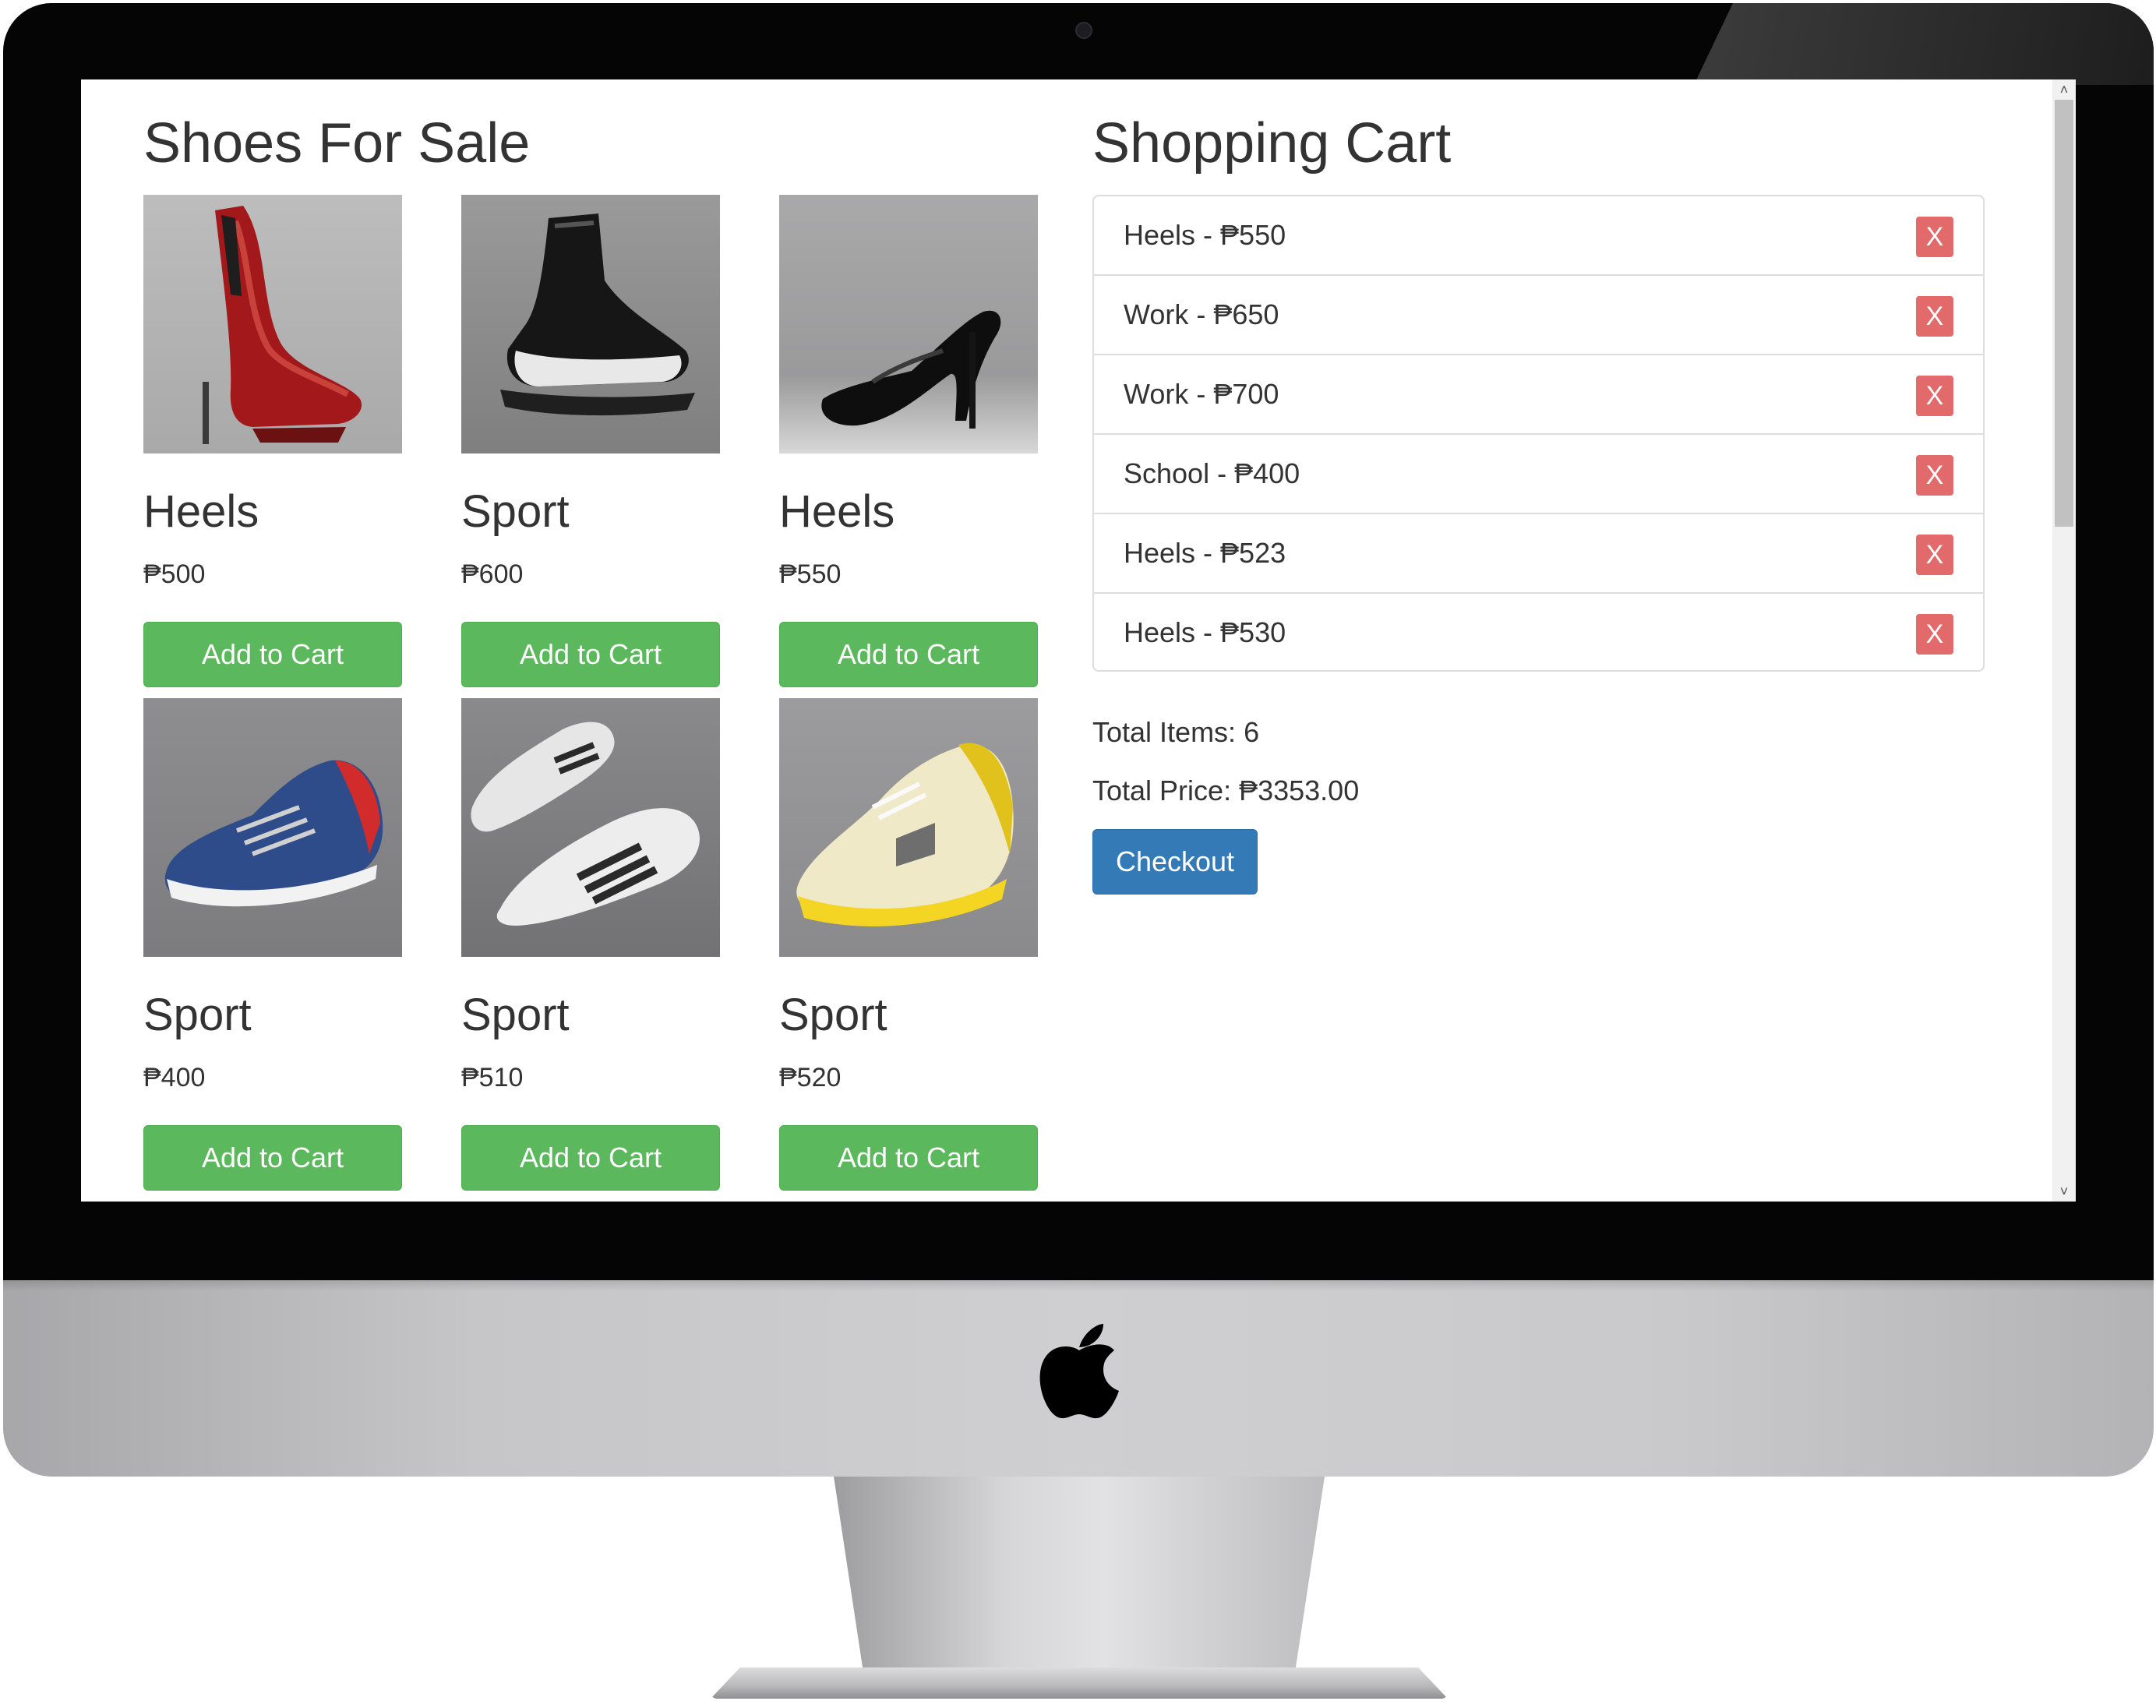 Image resolution: width=2156 pixels, height=1708 pixels. Describe the element at coordinates (1205, 632) in the screenshot. I see `cart-item-label: Heels - ₱530` at that location.